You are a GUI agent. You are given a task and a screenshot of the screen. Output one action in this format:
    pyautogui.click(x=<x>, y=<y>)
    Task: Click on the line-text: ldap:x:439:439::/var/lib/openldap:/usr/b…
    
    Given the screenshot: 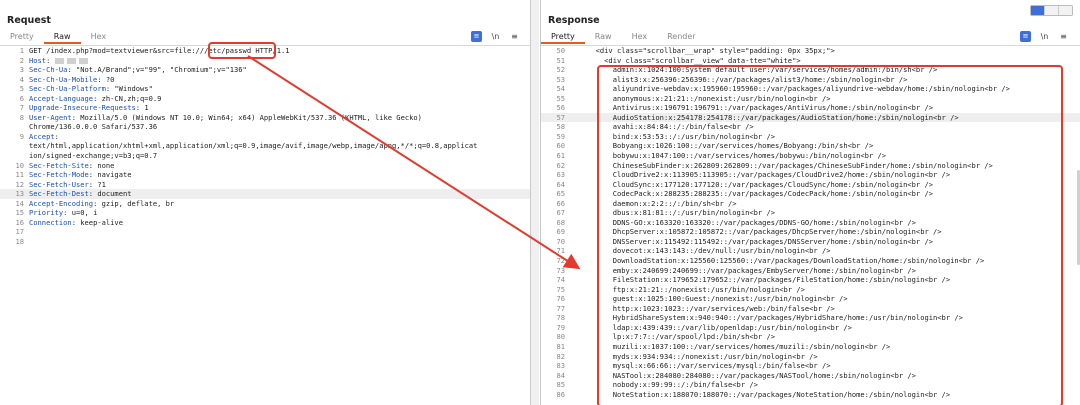 What is the action you would take?
    pyautogui.click(x=711, y=327)
    